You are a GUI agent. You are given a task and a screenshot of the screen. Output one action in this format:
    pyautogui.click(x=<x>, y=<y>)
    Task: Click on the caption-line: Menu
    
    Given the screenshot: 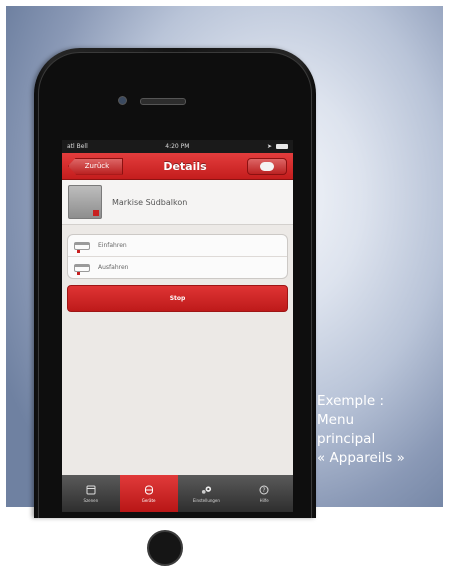 What is the action you would take?
    pyautogui.click(x=336, y=420)
    